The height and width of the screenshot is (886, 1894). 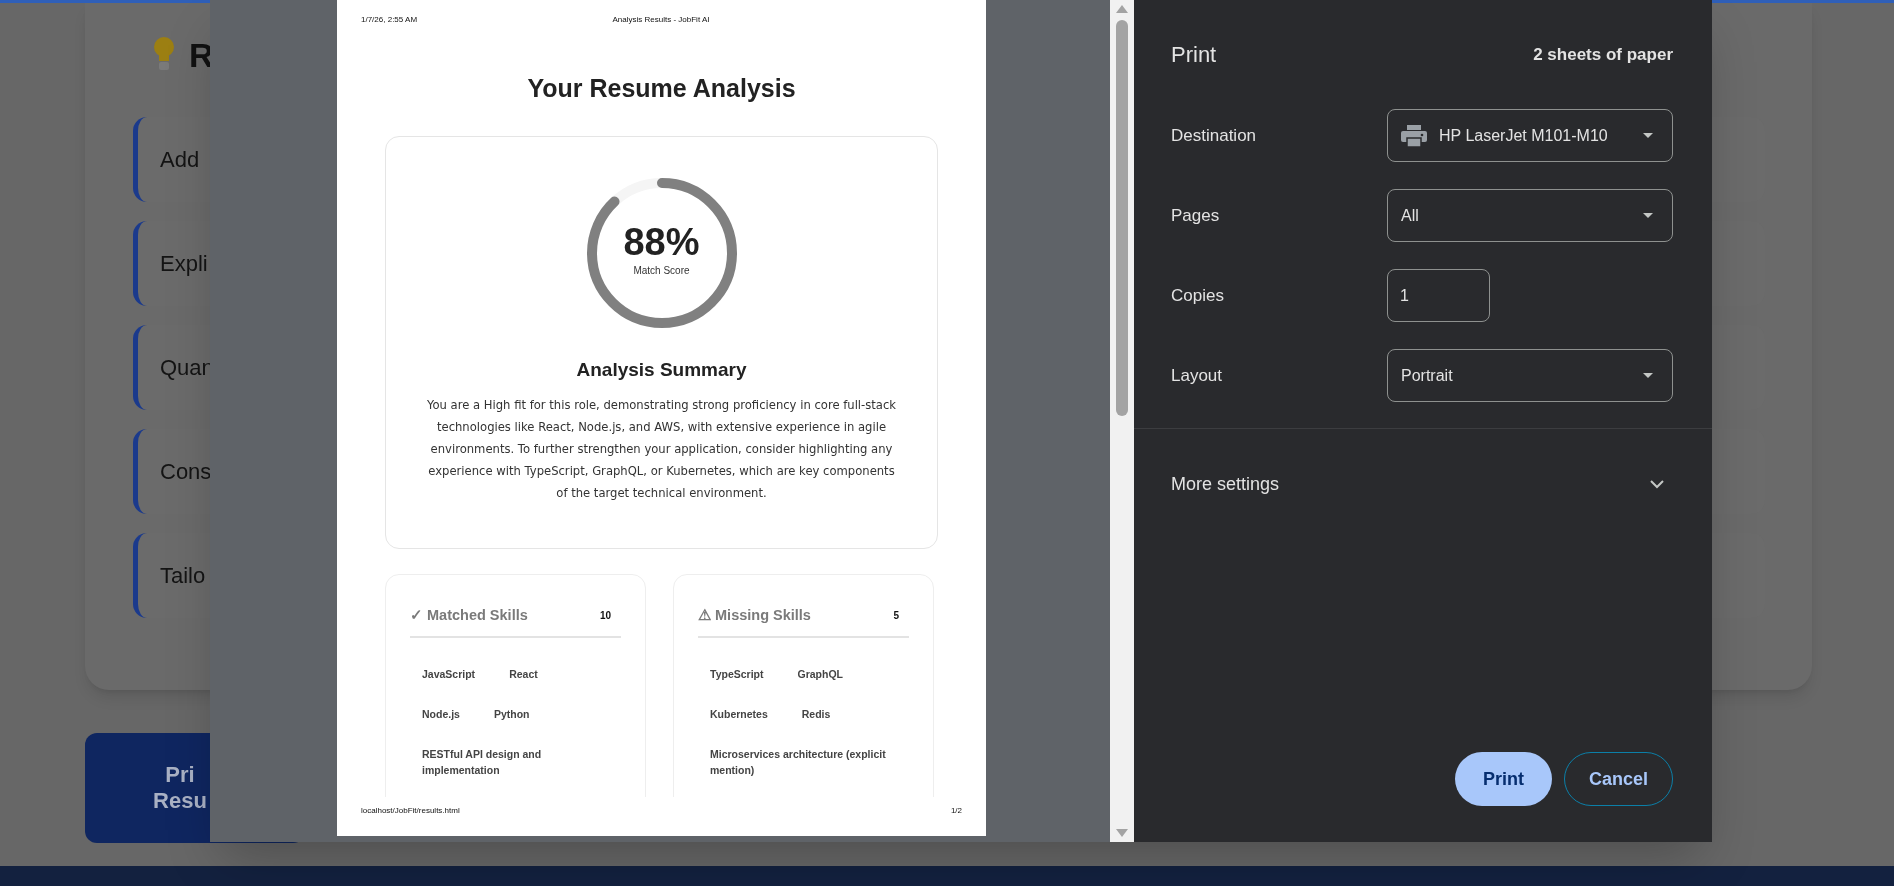 What do you see at coordinates (1438, 295) in the screenshot?
I see `copies-field: 1` at bounding box center [1438, 295].